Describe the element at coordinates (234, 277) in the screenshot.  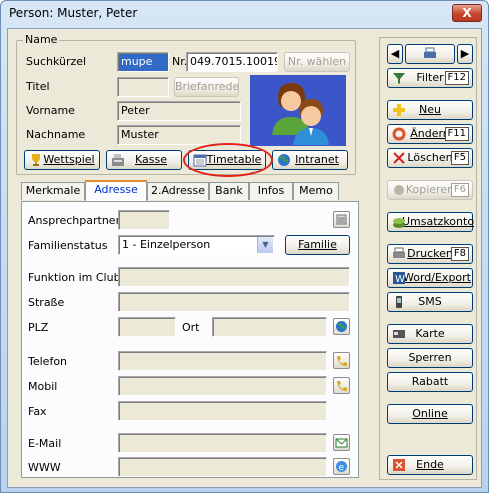
I see `funktion-field` at that location.